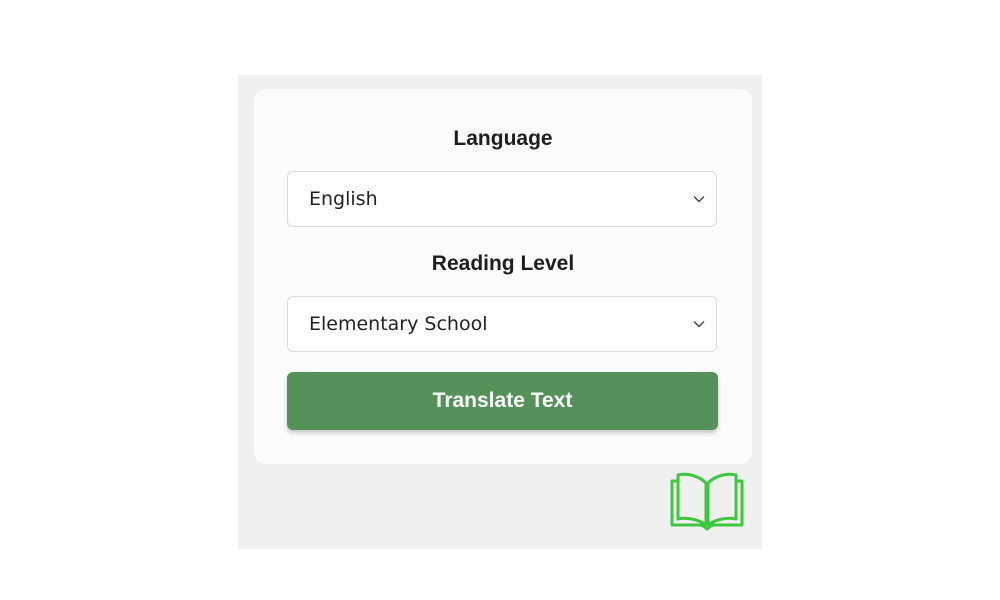 The height and width of the screenshot is (600, 1000). Describe the element at coordinates (502, 401) in the screenshot. I see `translate-text-button: Translate Text` at that location.